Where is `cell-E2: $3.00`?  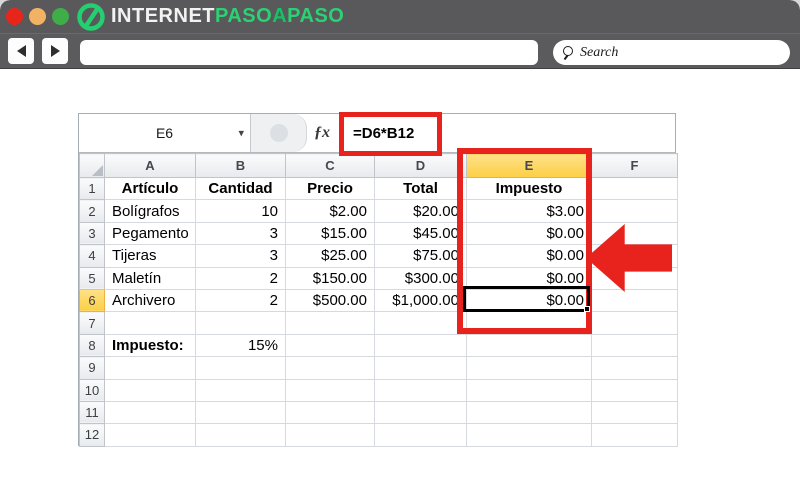
cell-E2: $3.00 is located at coordinates (529, 211).